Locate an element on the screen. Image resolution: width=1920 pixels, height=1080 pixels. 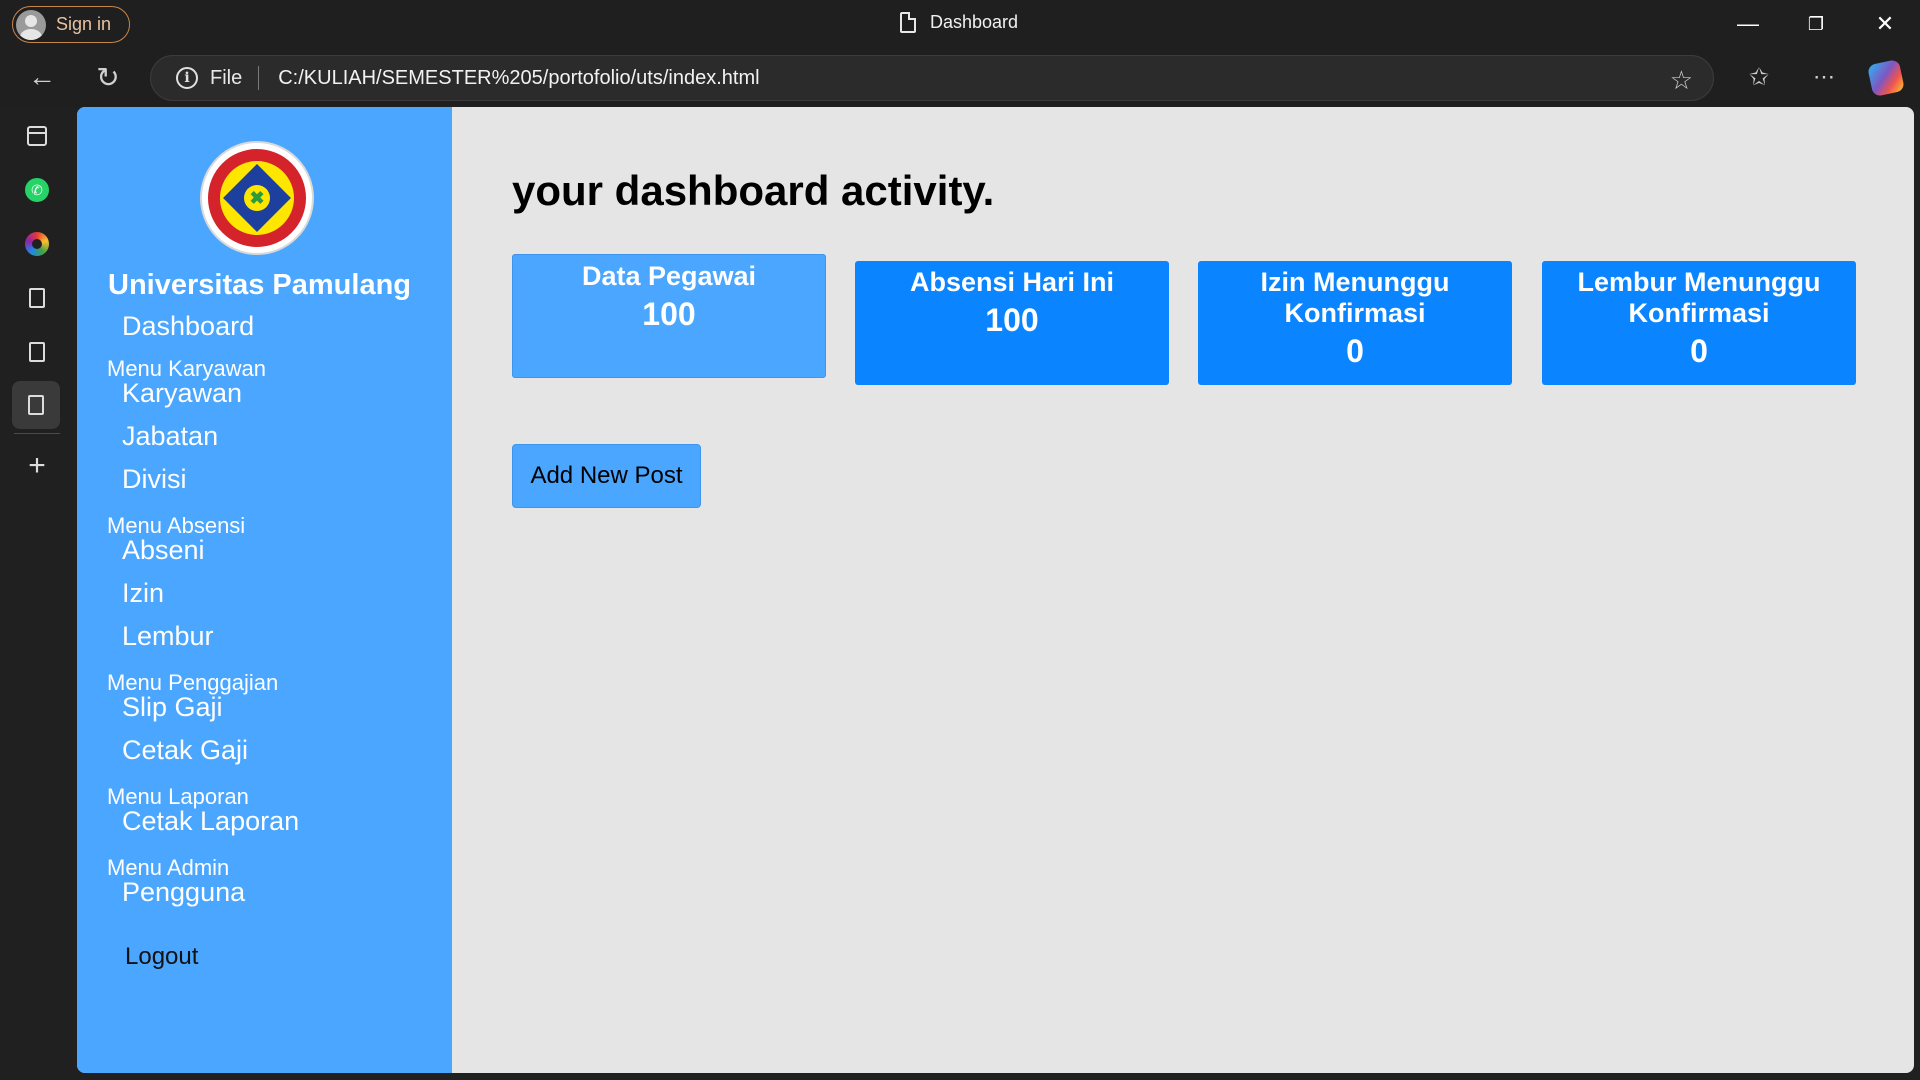
more-options-icon: ⋯ is located at coordinates (1824, 77).